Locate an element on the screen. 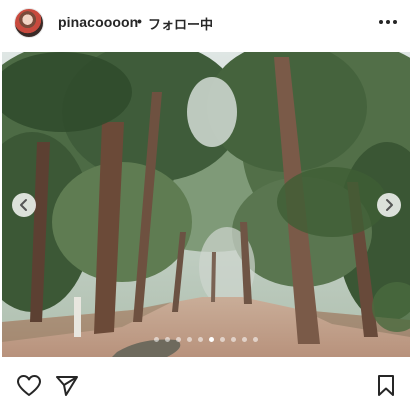 This screenshot has height=401, width=412. heart-icon is located at coordinates (29, 386).